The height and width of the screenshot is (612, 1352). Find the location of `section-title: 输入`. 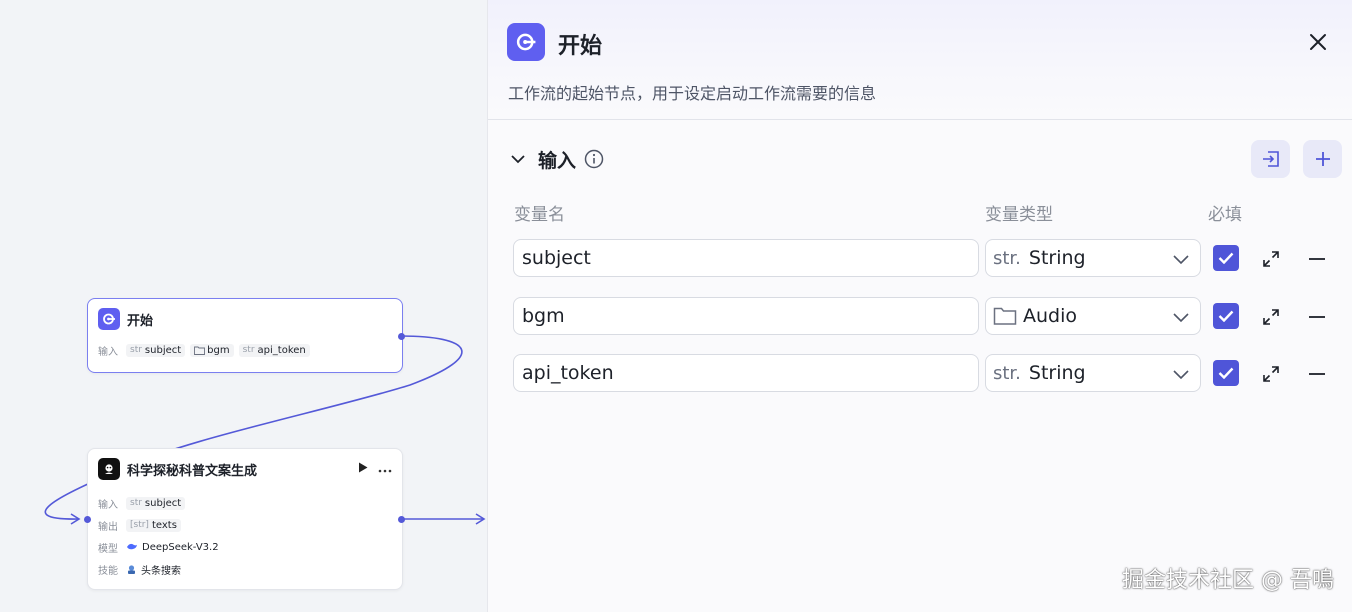

section-title: 输入 is located at coordinates (557, 160).